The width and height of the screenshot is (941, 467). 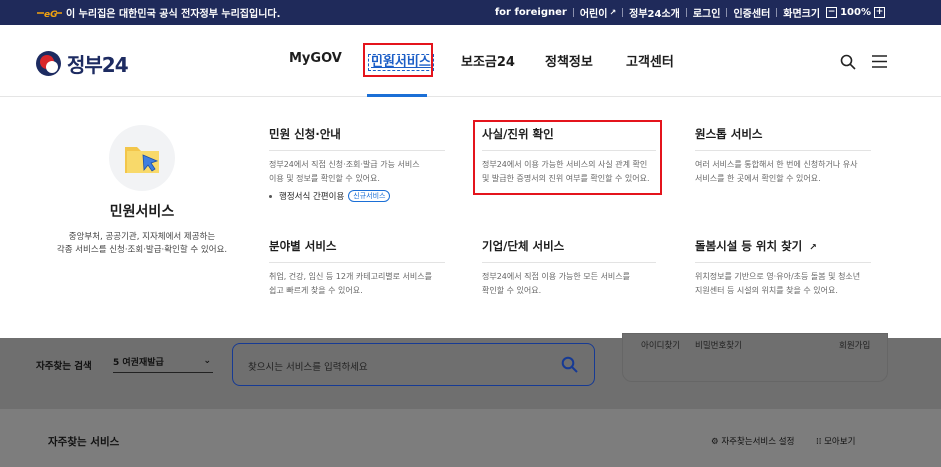 What do you see at coordinates (594, 12) in the screenshot?
I see `link-kids: 어린이` at bounding box center [594, 12].